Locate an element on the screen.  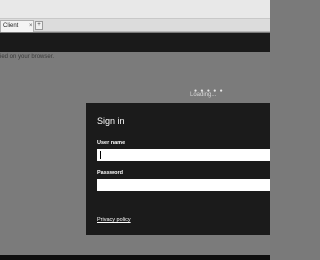
password-label: Password is located at coordinates (110, 173).